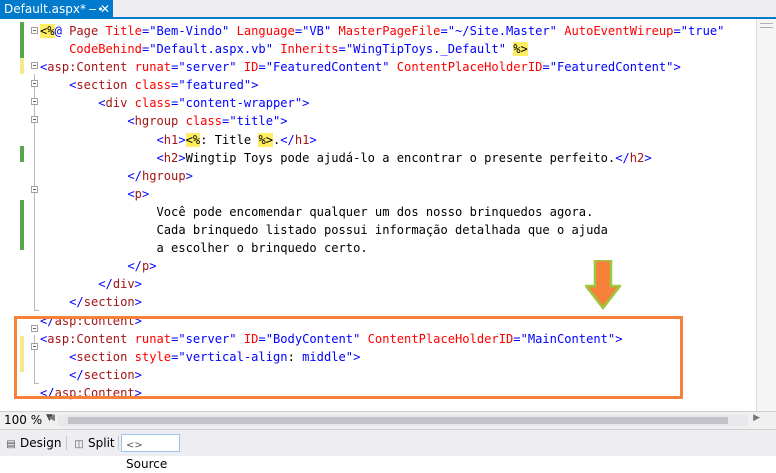 This screenshot has height=473, width=776. Describe the element at coordinates (382, 140) in the screenshot. I see `code-line: <h1><%: Title %>.</h1>` at that location.